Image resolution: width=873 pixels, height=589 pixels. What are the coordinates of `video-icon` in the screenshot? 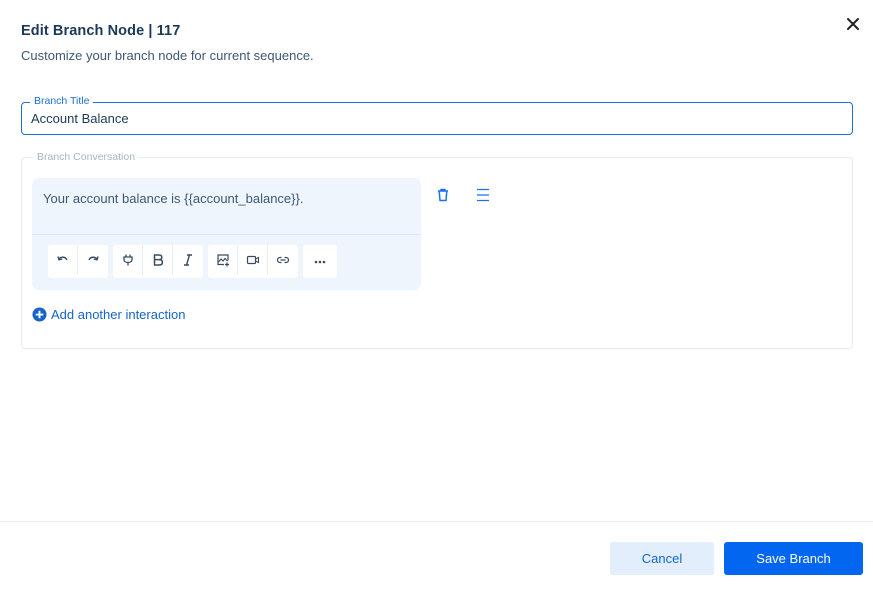 It's located at (252, 260).